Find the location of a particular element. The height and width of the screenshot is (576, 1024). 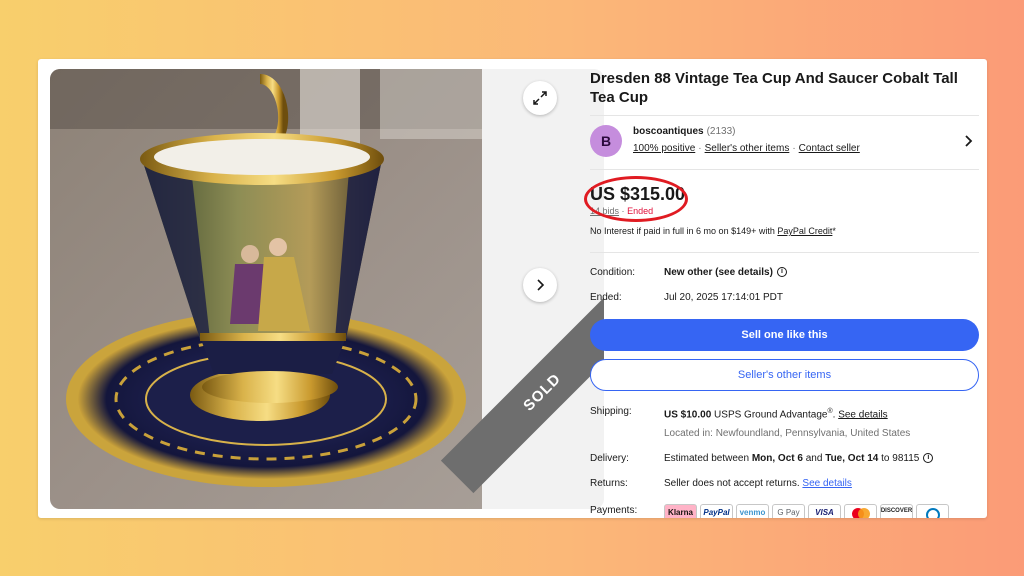

sell-one-like-this-button: Sell one like this is located at coordinates (784, 335).